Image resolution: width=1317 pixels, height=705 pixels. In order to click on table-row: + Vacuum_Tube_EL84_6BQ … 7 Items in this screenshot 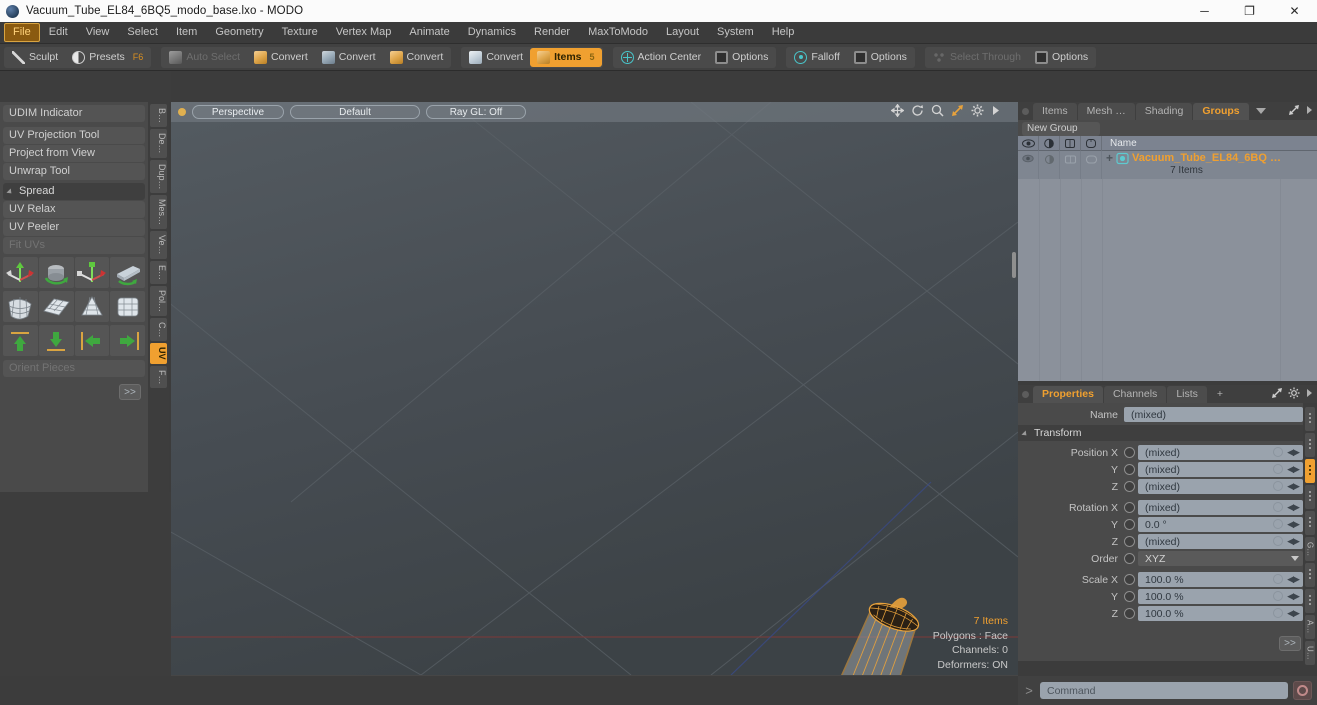, I will do `click(1167, 165)`.